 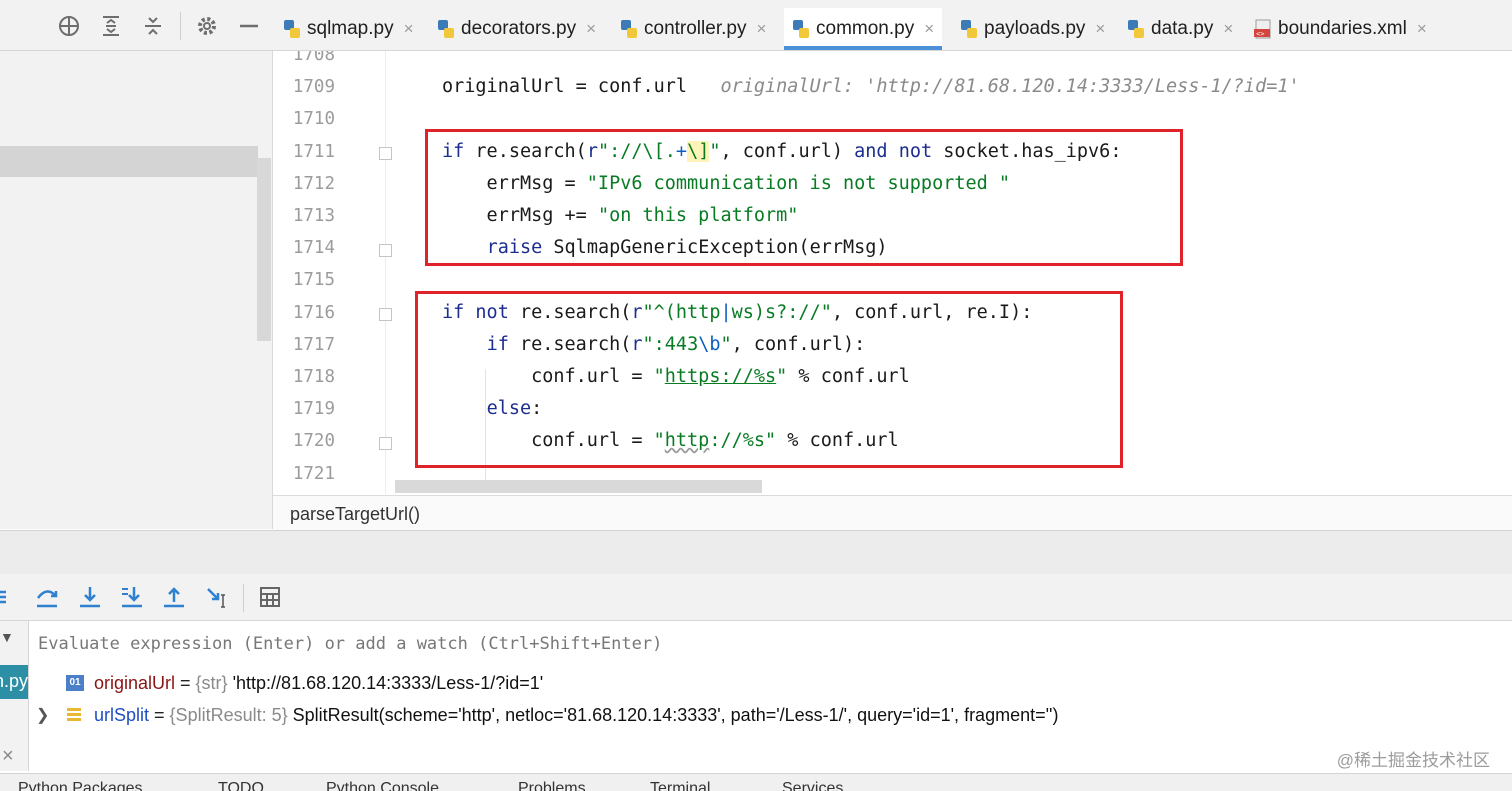 I want to click on line-number: 1710, so click(x=313, y=119).